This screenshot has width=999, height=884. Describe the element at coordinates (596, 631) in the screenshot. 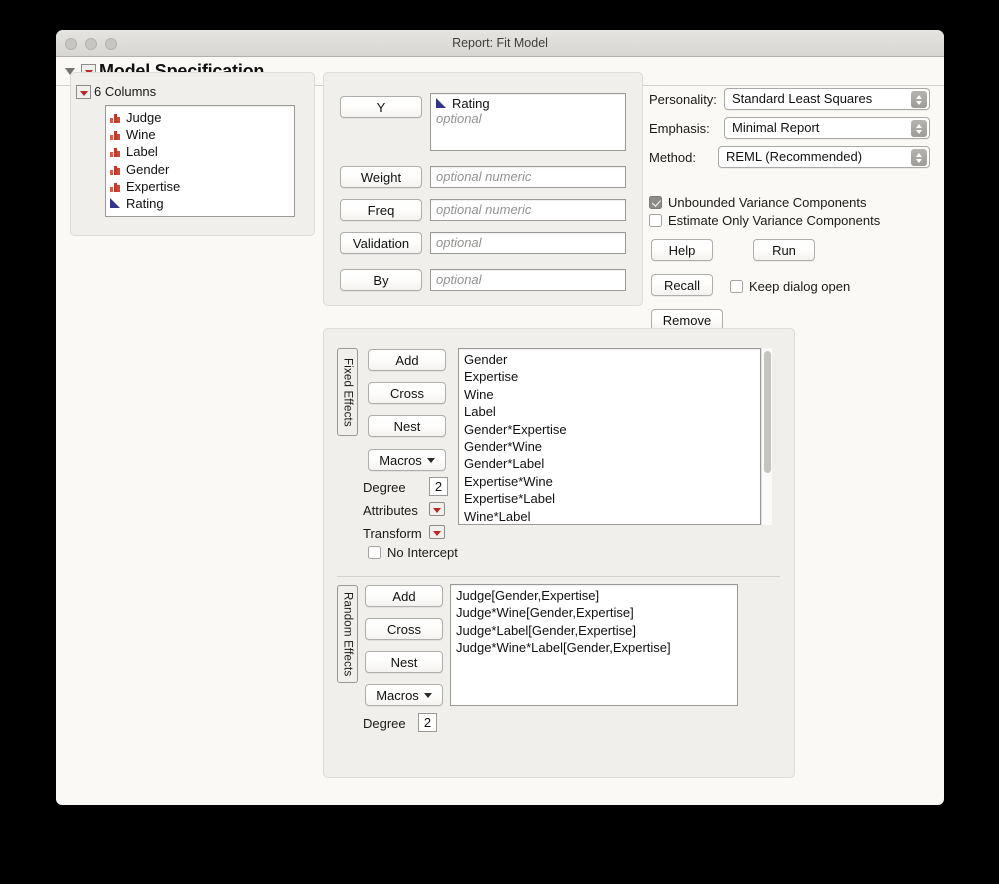

I see `list-item: Judge*Label[Gender,Expertise]` at that location.